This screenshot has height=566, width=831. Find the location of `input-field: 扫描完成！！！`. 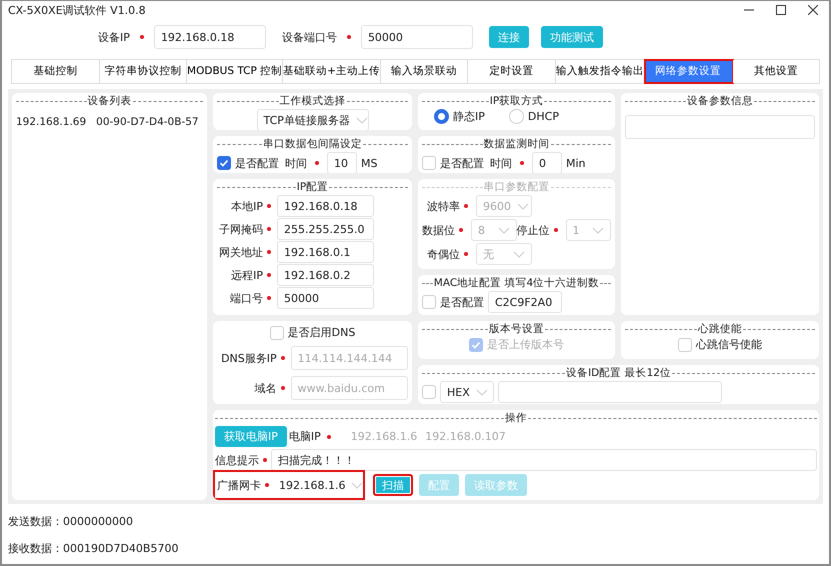

input-field: 扫描完成！！！ is located at coordinates (544, 460).